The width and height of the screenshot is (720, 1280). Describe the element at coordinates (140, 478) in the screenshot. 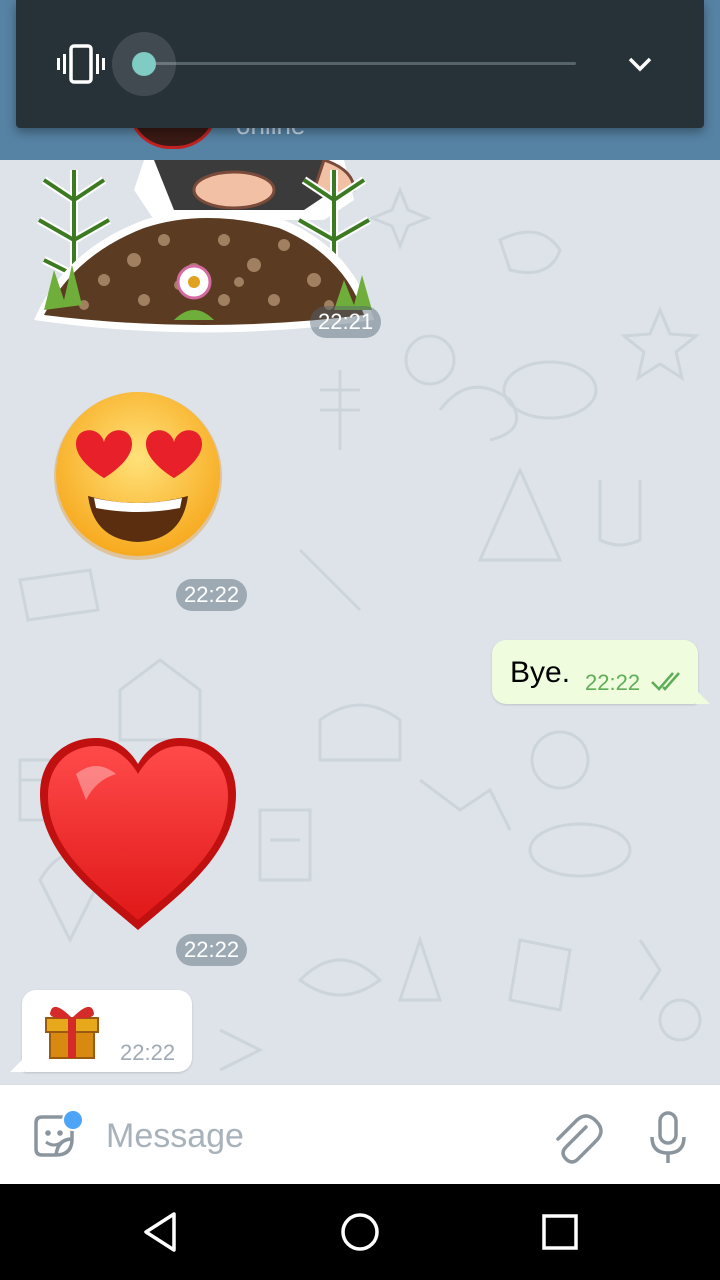

I see `sticker-heart-eyes-emoji` at that location.